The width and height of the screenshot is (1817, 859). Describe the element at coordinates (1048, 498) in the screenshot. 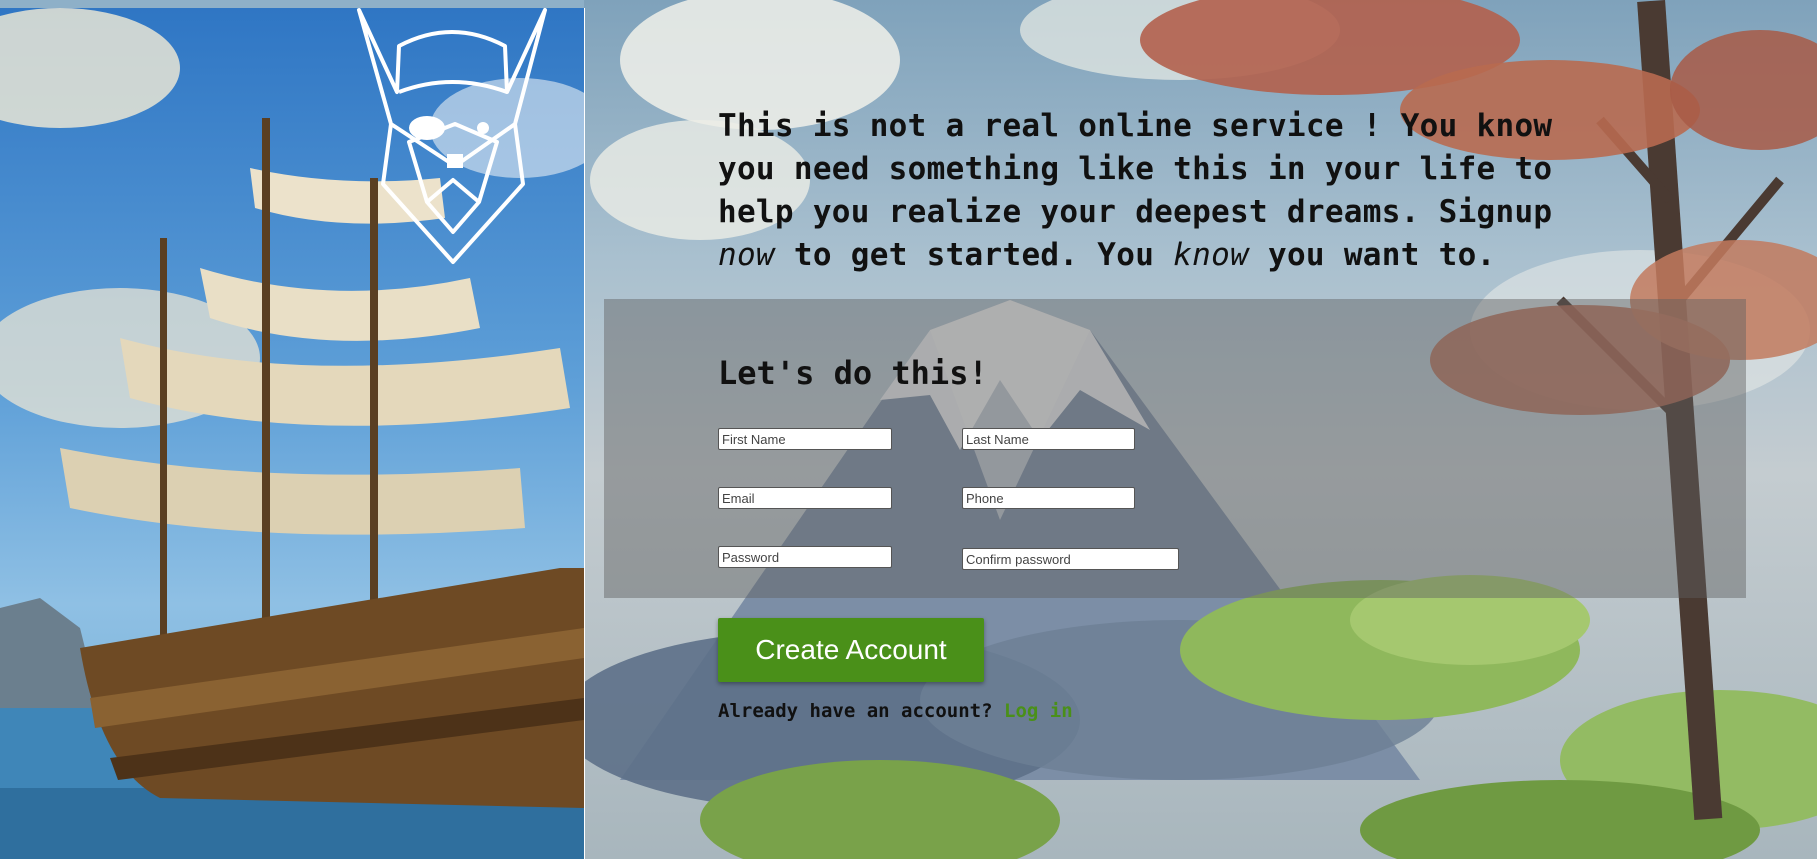

I see `phone-input` at that location.